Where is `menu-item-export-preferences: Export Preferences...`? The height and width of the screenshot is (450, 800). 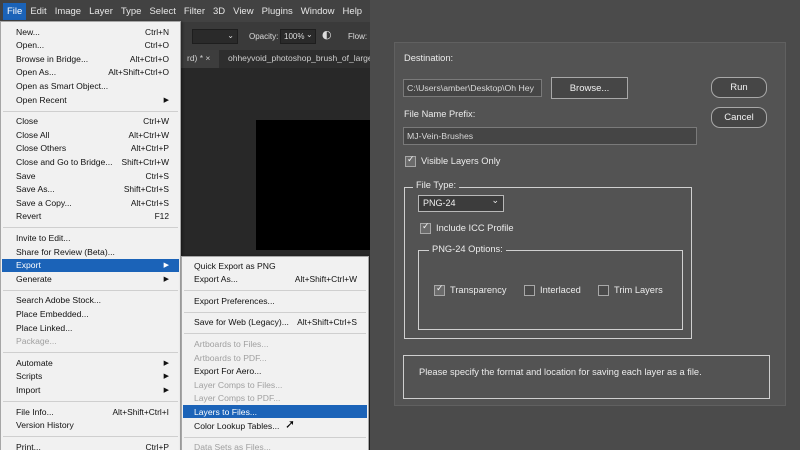
menu-item-export-preferences: Export Preferences... is located at coordinates (275, 300).